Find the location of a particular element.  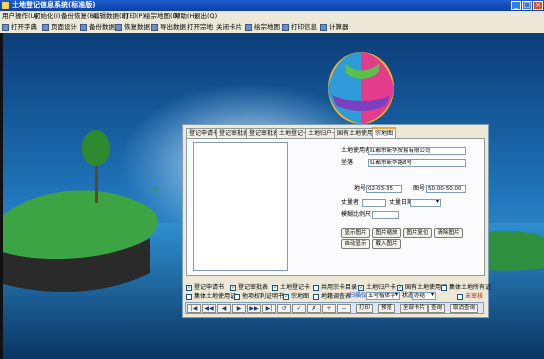

cancel-edit-button: ✗ is located at coordinates (314, 308).